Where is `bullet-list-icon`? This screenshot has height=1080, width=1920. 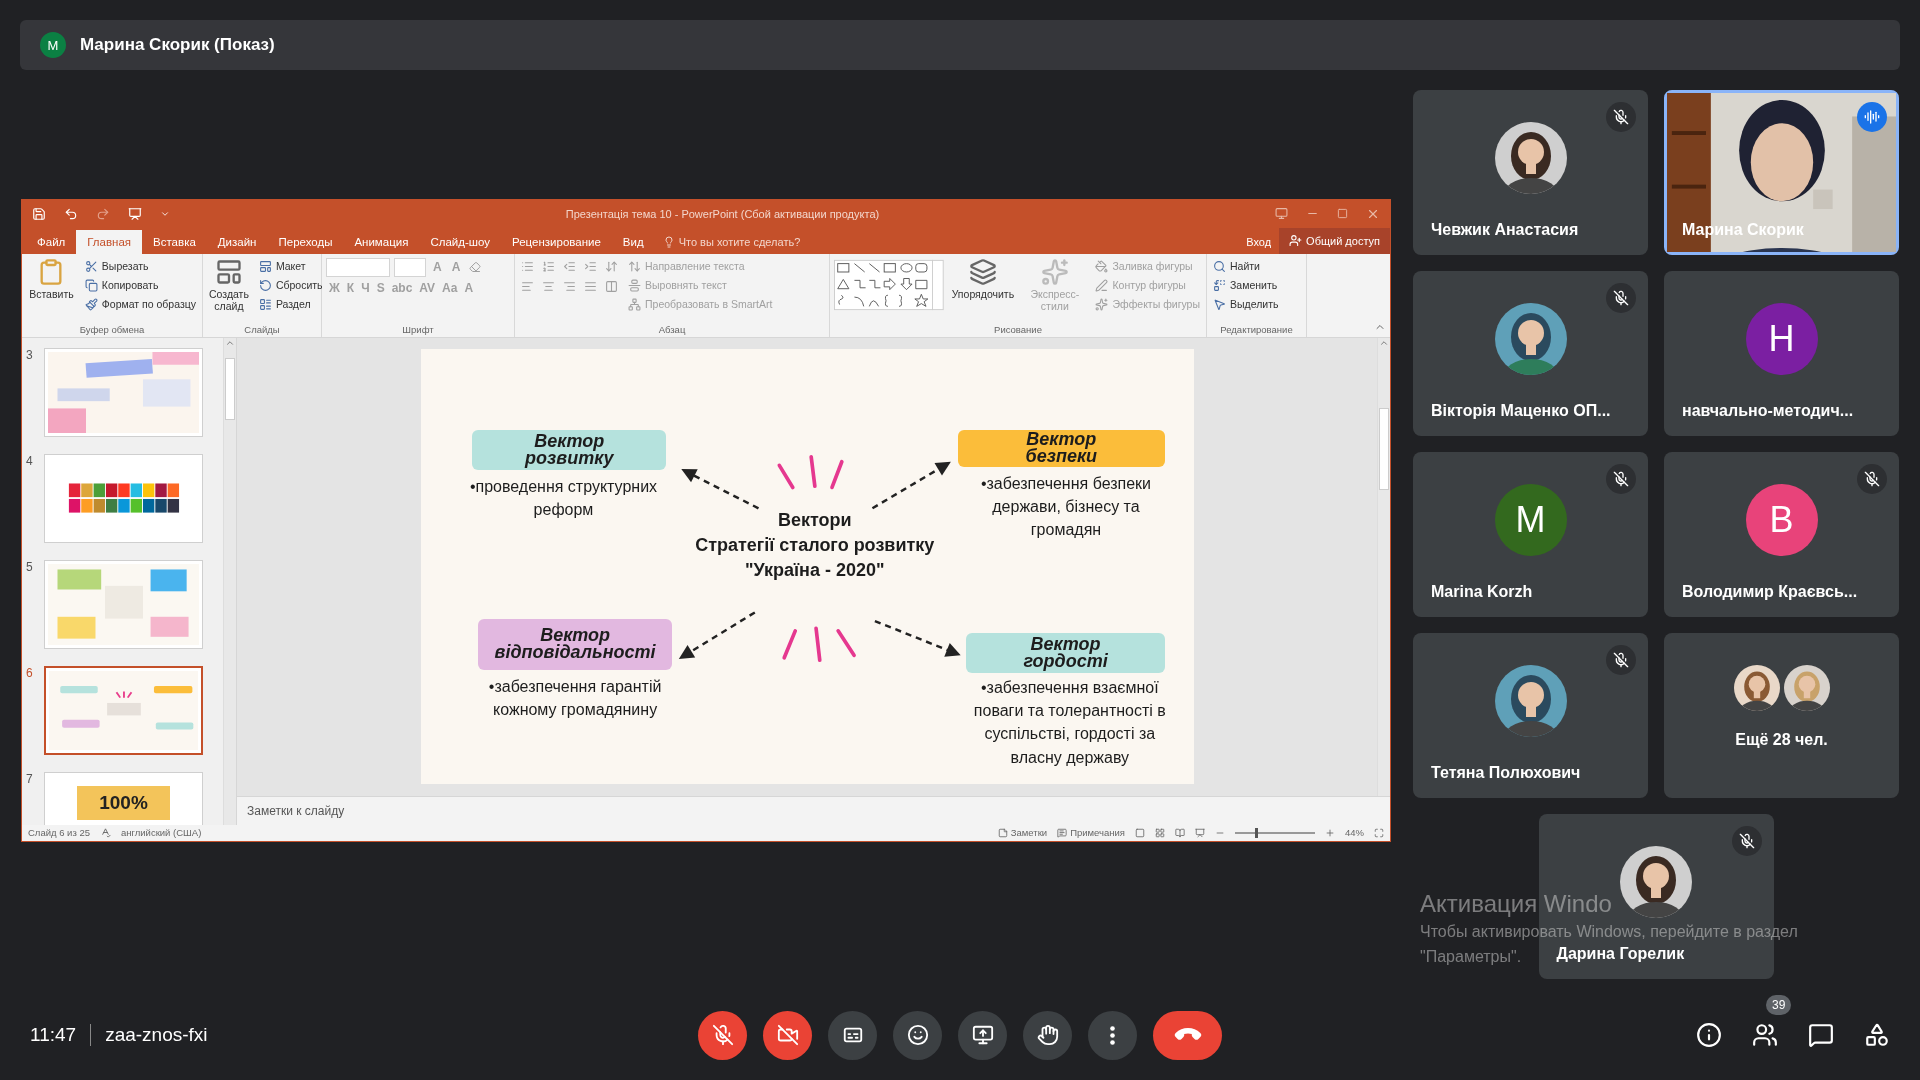 bullet-list-icon is located at coordinates (527, 266).